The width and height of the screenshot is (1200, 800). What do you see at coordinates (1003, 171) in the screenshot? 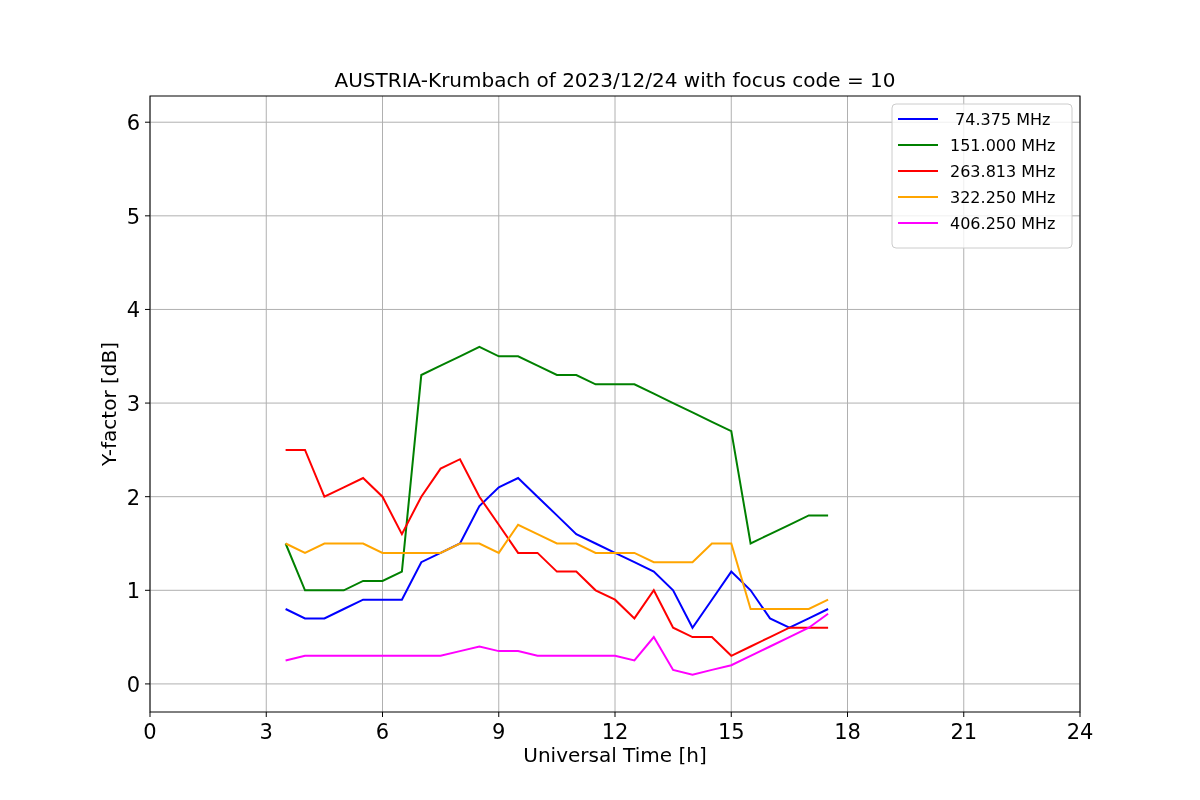
I see `legend-label: 263.813 MHz` at bounding box center [1003, 171].